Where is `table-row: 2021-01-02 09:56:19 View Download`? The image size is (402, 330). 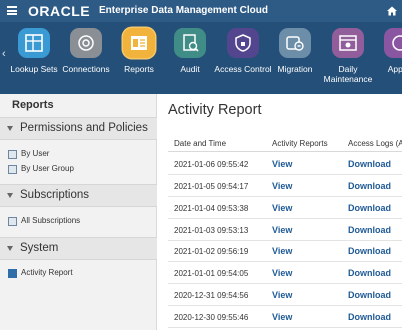
table-row: 2021-01-02 09:56:19 View Download is located at coordinates (285, 251).